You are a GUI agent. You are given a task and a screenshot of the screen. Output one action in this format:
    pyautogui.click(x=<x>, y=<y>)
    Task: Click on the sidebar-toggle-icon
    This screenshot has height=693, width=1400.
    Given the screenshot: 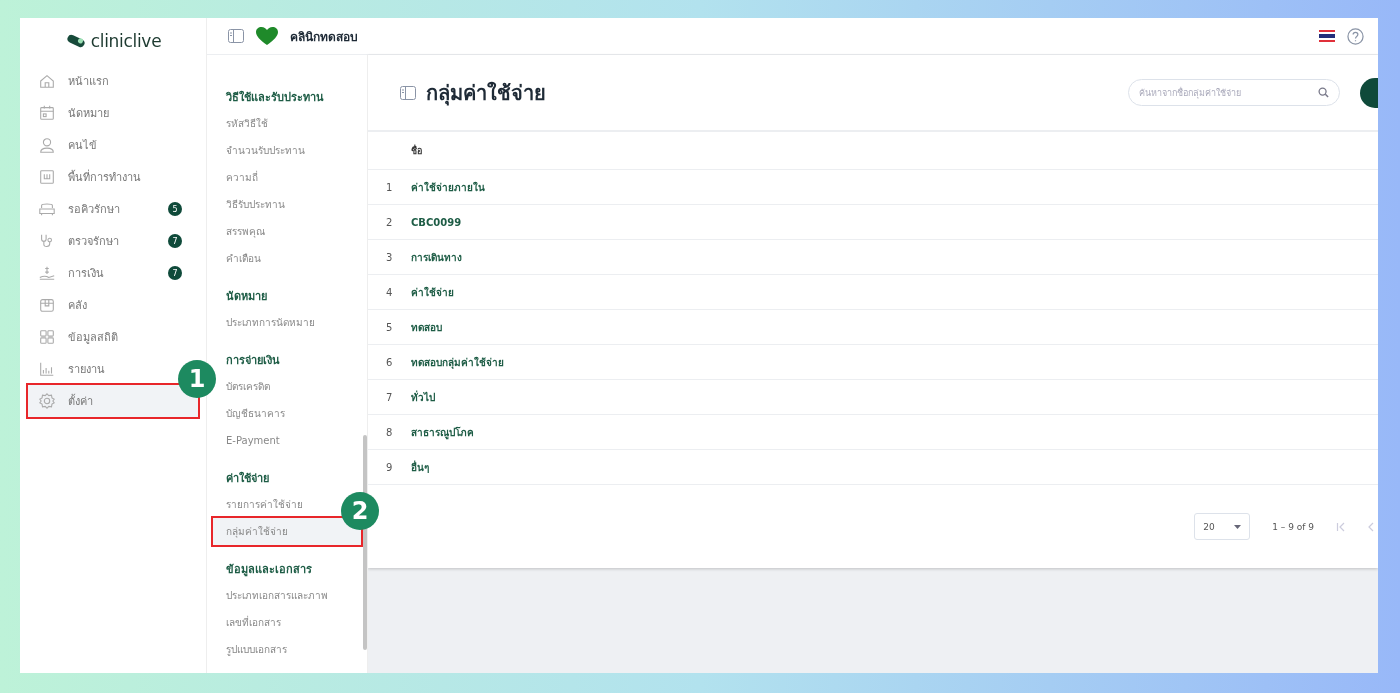 What is the action you would take?
    pyautogui.click(x=236, y=36)
    